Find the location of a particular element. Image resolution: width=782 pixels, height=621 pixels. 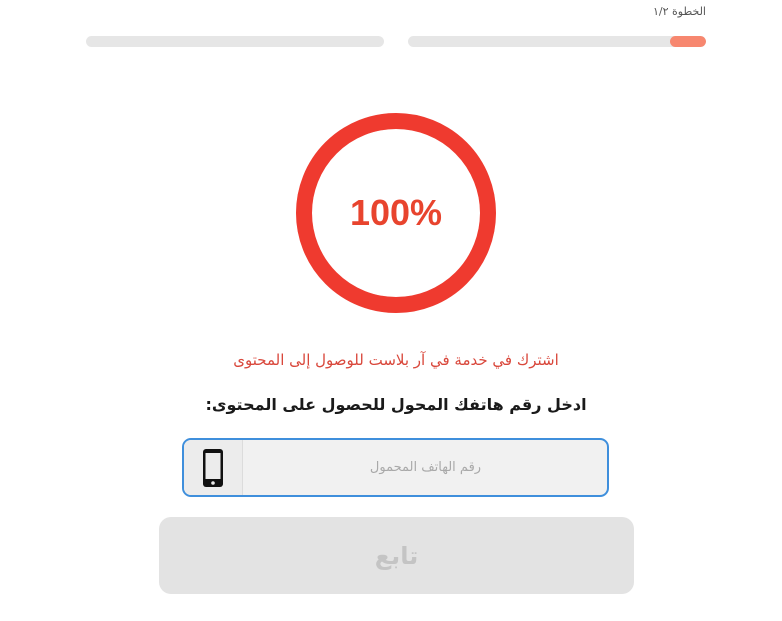

mobile-phone-icon is located at coordinates (213, 467).